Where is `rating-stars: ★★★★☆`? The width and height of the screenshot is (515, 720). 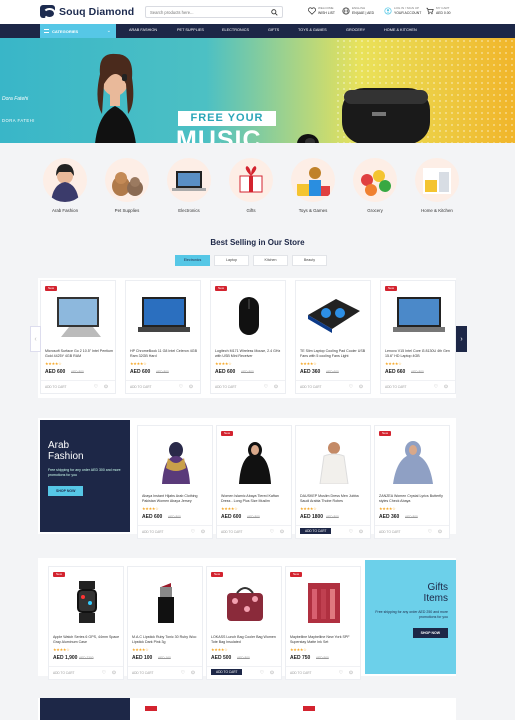
rating-stars: ★★★★☆ is located at coordinates (387, 508).